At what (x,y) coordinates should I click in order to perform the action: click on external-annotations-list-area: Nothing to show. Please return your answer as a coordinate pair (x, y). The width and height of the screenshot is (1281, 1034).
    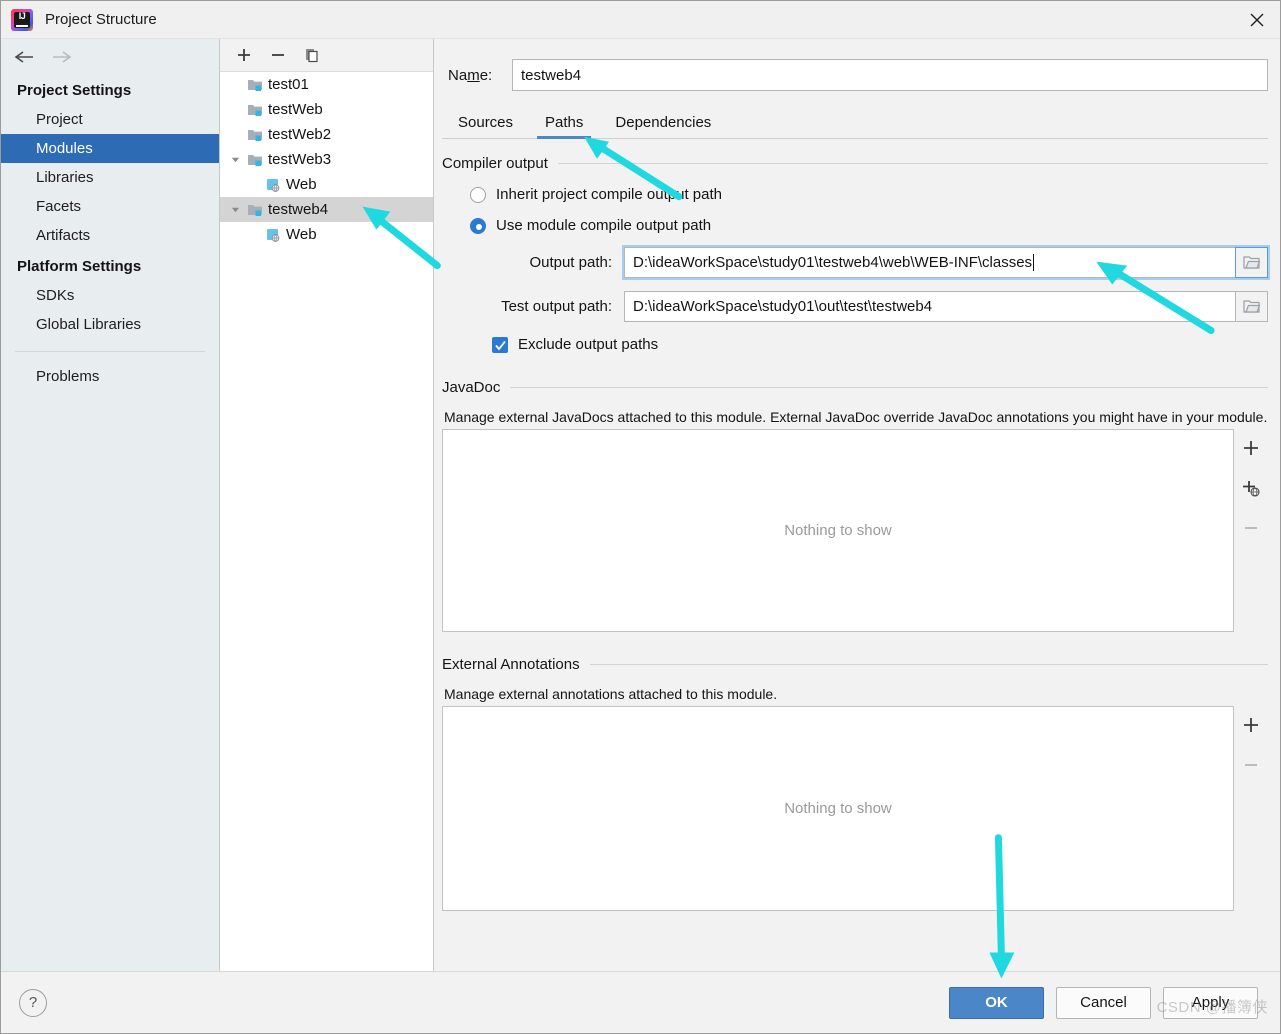
    Looking at the image, I should click on (855, 808).